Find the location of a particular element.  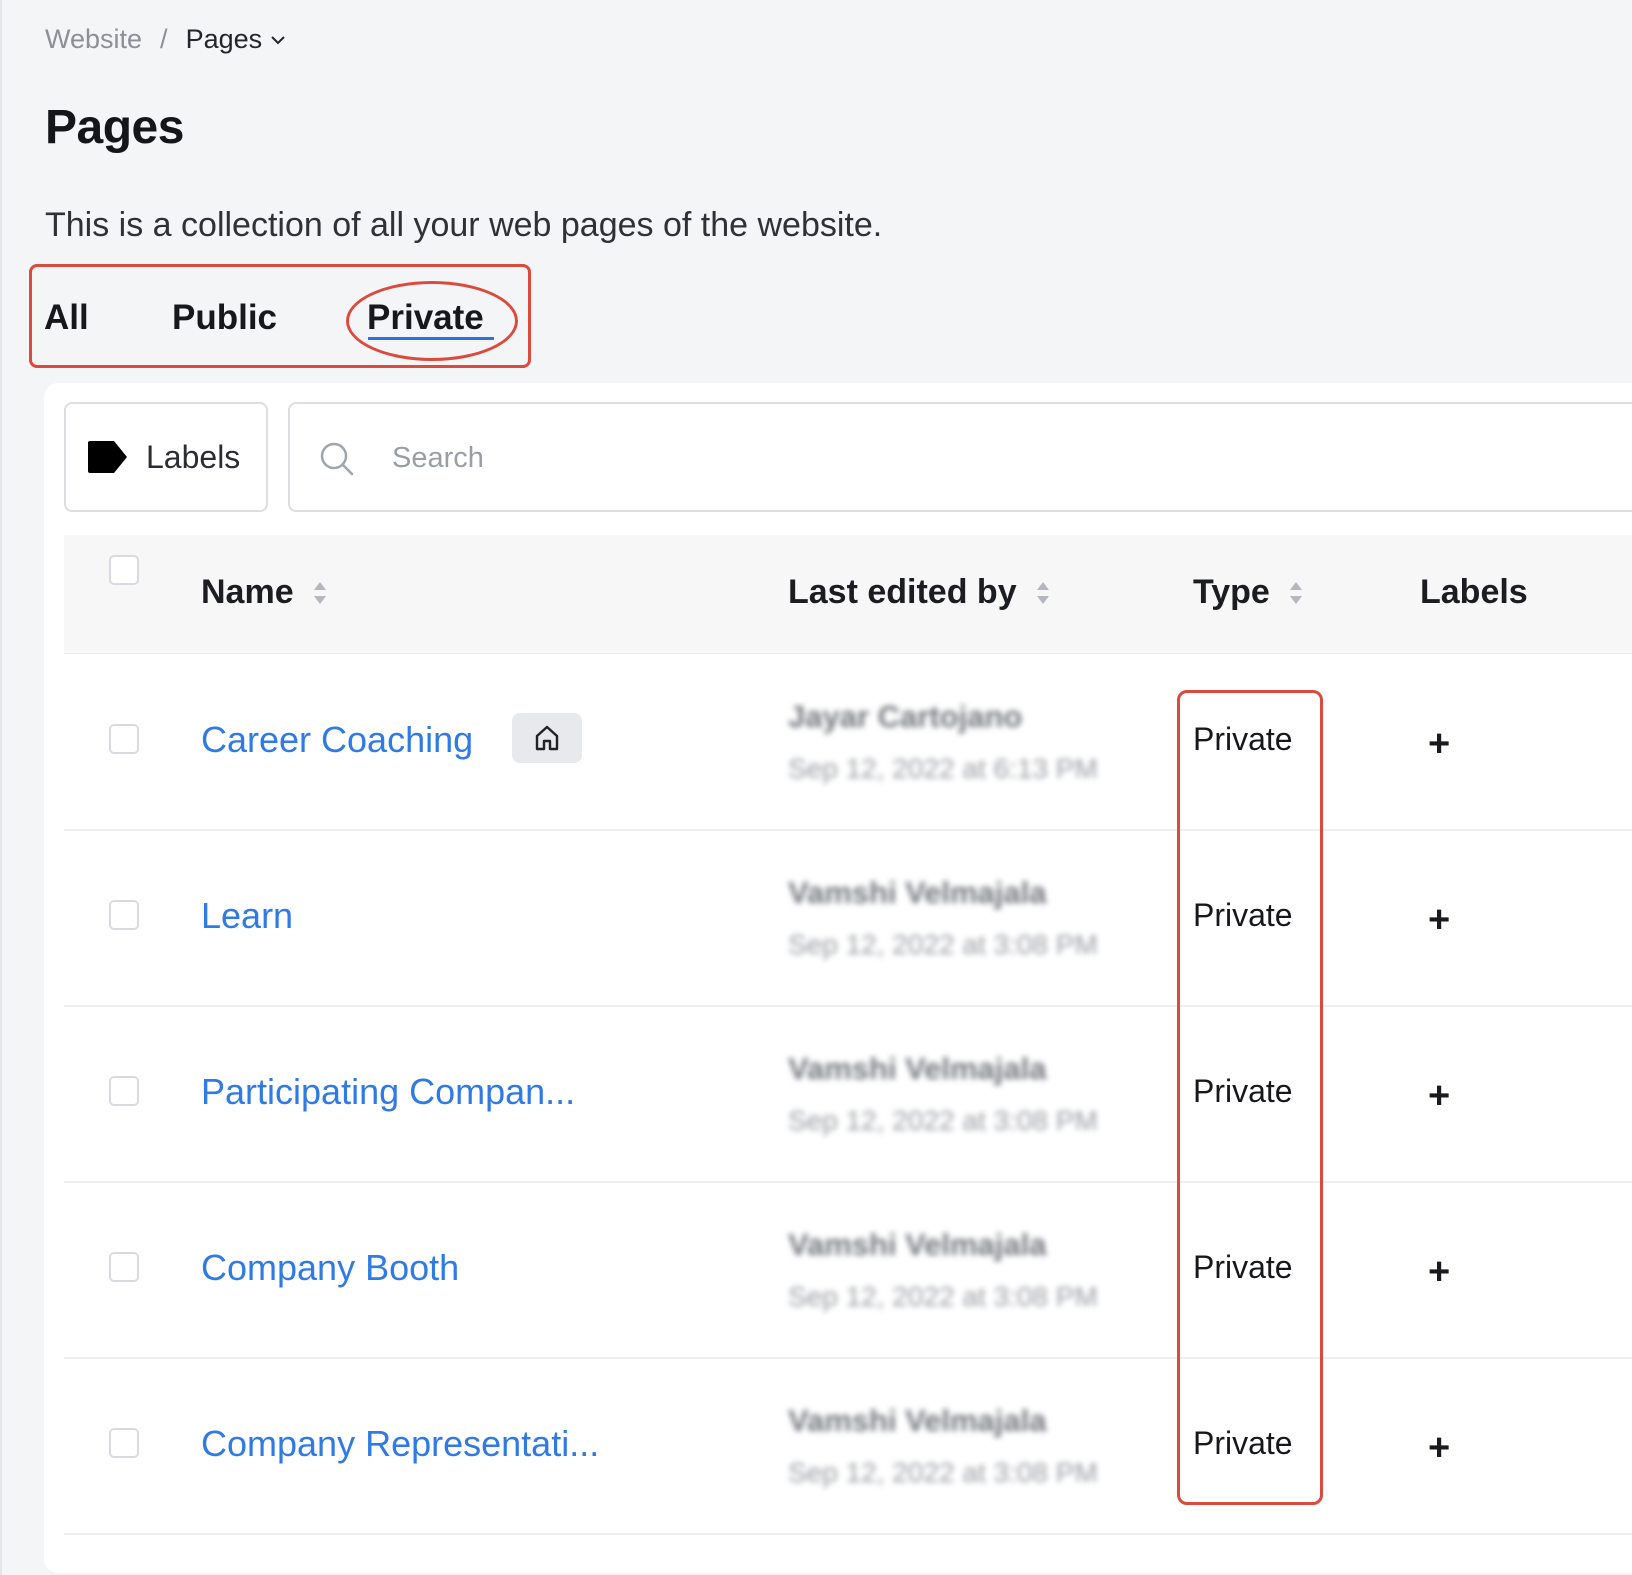

column-header-labels: Labels is located at coordinates (1474, 592).